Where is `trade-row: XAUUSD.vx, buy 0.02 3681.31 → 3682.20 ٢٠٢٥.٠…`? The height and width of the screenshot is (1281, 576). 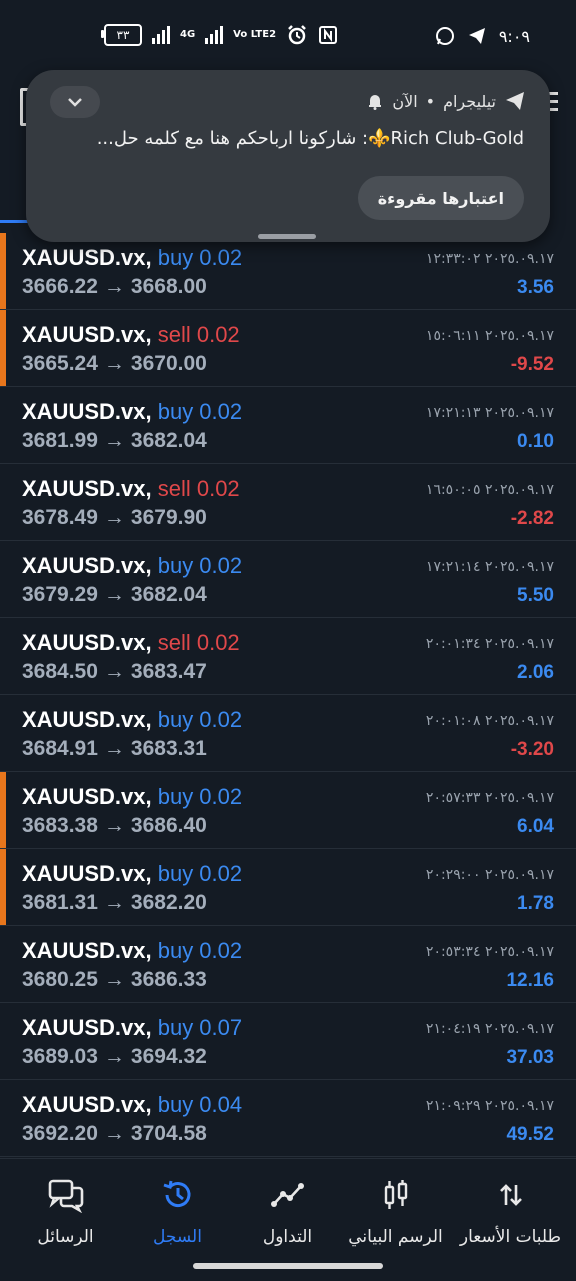
trade-row: XAUUSD.vx, buy 0.02 3681.31 → 3682.20 ٢٠٢٥.٠… is located at coordinates (288, 887).